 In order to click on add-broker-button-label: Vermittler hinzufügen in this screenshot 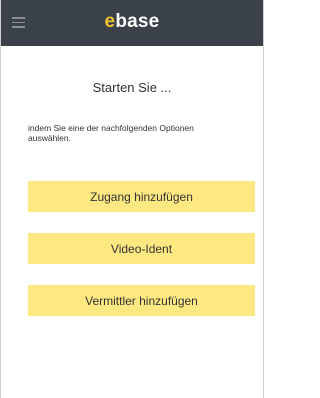, I will do `click(141, 300)`.